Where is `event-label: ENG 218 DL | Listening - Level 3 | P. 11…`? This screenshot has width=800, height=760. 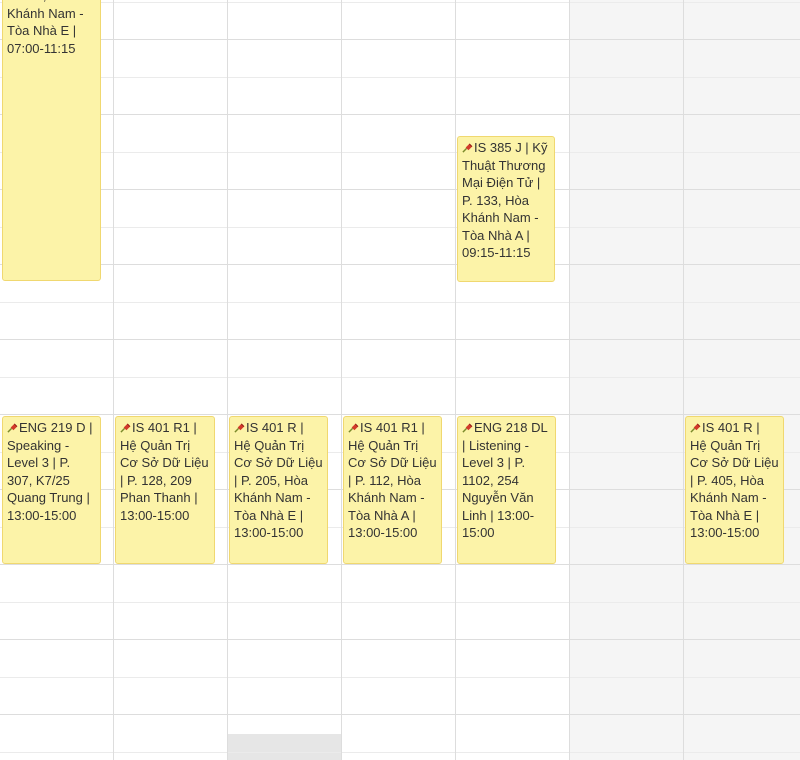
event-label: ENG 218 DL | Listening - Level 3 | P. 11… is located at coordinates (505, 480).